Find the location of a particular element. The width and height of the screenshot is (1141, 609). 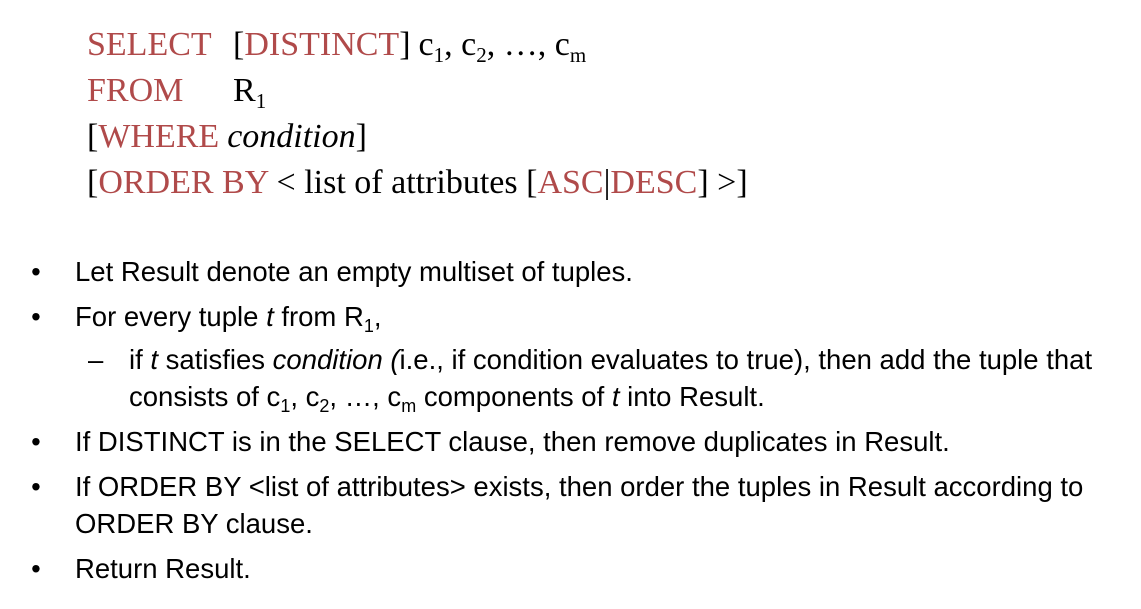

distinct-close-bracket: ] is located at coordinates (405, 44).